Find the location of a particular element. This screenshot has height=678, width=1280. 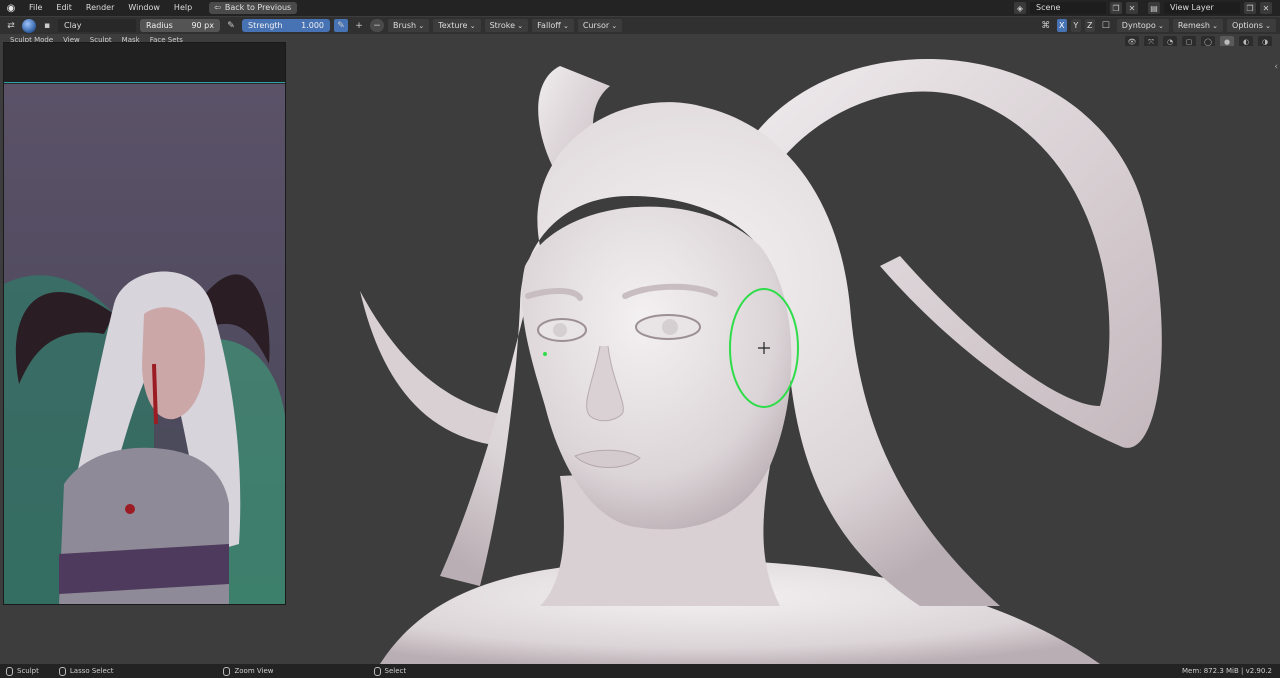

scene-icon: ◈ is located at coordinates (1020, 8).